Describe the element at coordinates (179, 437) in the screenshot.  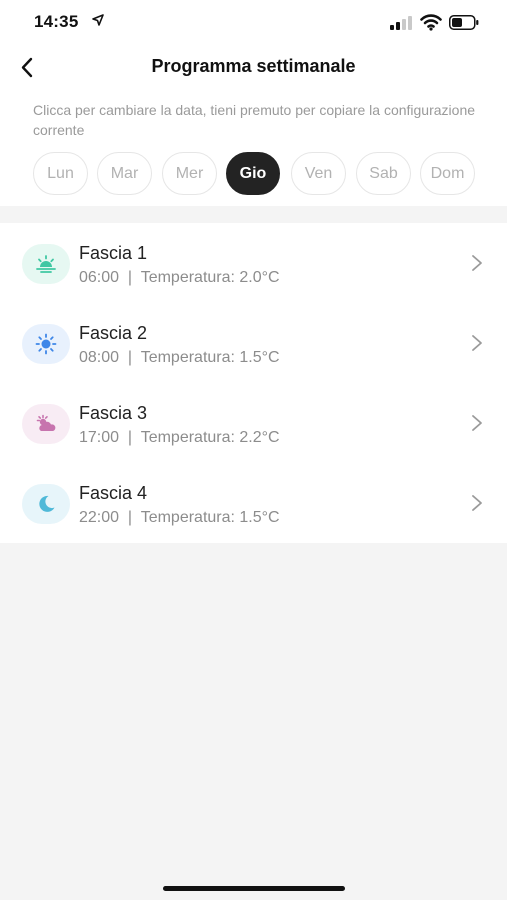
I see `slot-details: 17:00 | Temperatura: 2.2°C` at that location.